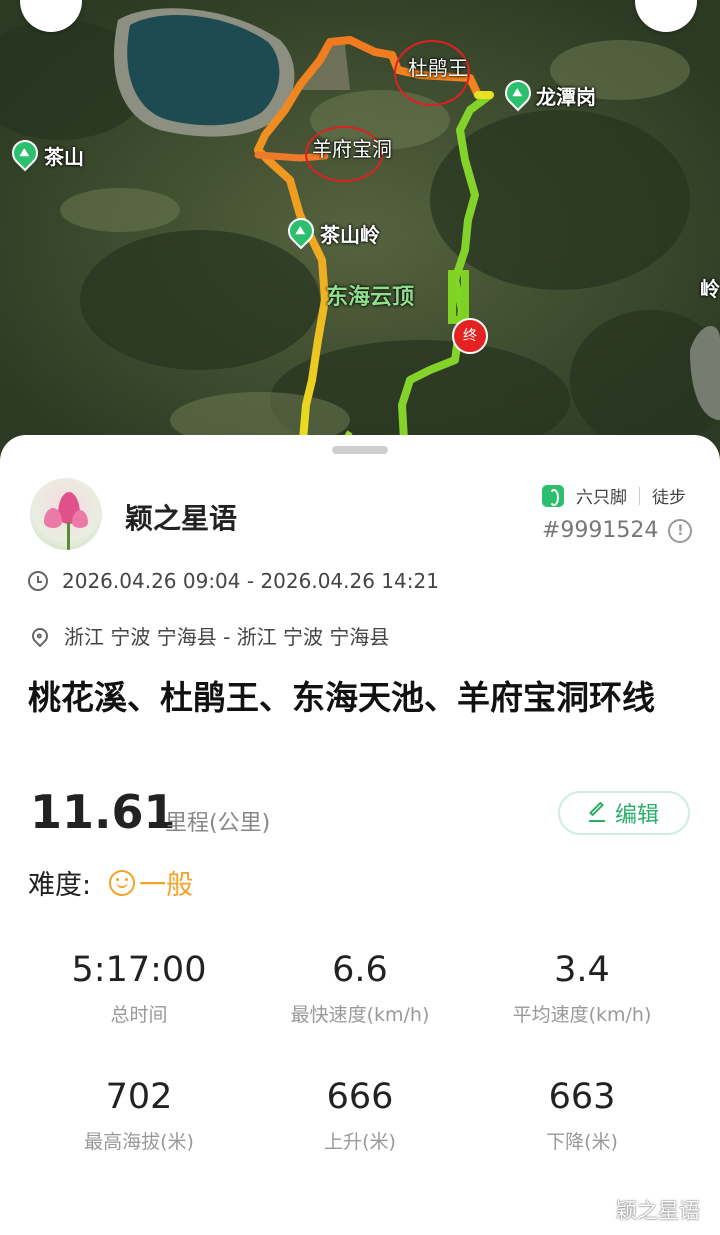 The width and height of the screenshot is (720, 1235). What do you see at coordinates (139, 970) in the screenshot?
I see `stat-value: 5:17:00` at bounding box center [139, 970].